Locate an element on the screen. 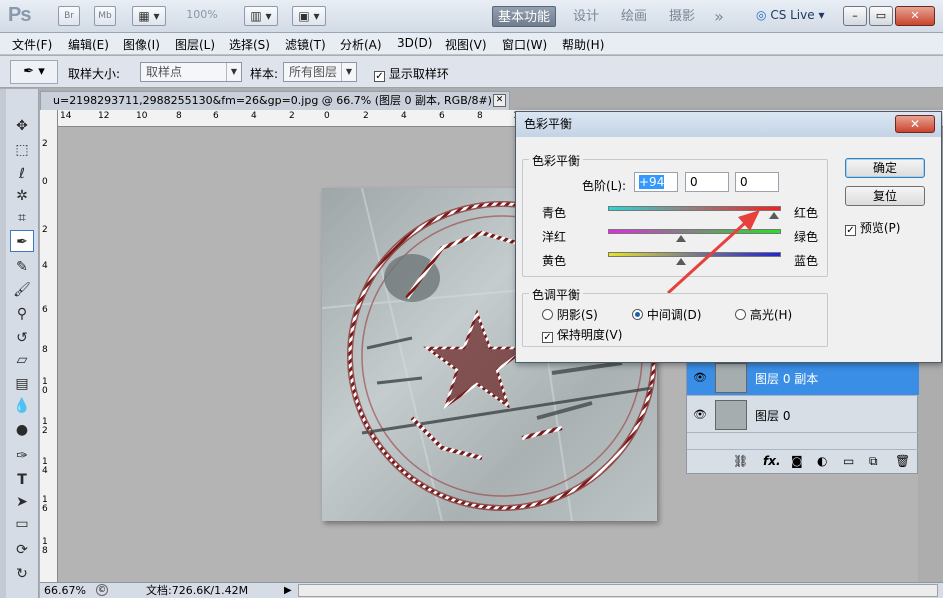 This screenshot has height=598, width=943. status-menu-arrow-icon: ▶ is located at coordinates (288, 590).